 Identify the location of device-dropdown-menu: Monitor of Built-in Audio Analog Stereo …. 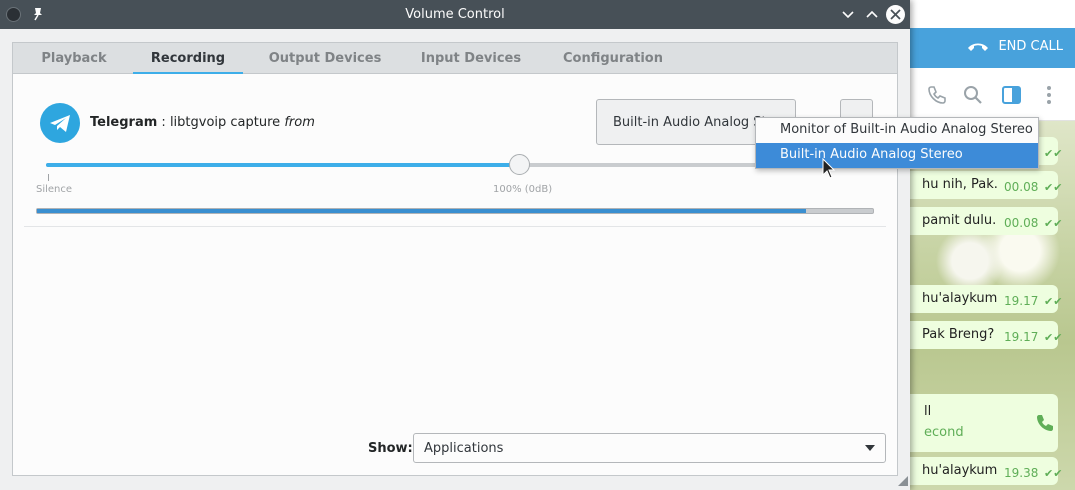
(897, 143).